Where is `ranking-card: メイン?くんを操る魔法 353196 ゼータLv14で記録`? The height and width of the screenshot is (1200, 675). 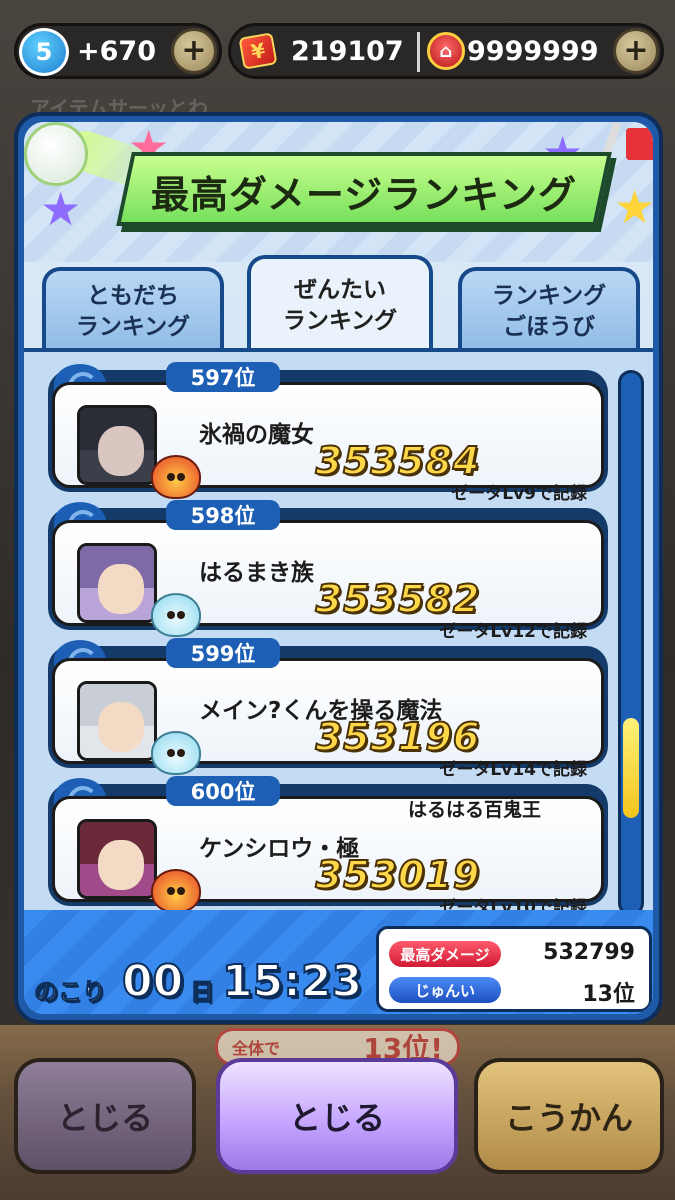
ranking-card: メイン?くんを操る魔法 353196 ゼータLv14で記録 is located at coordinates (328, 719).